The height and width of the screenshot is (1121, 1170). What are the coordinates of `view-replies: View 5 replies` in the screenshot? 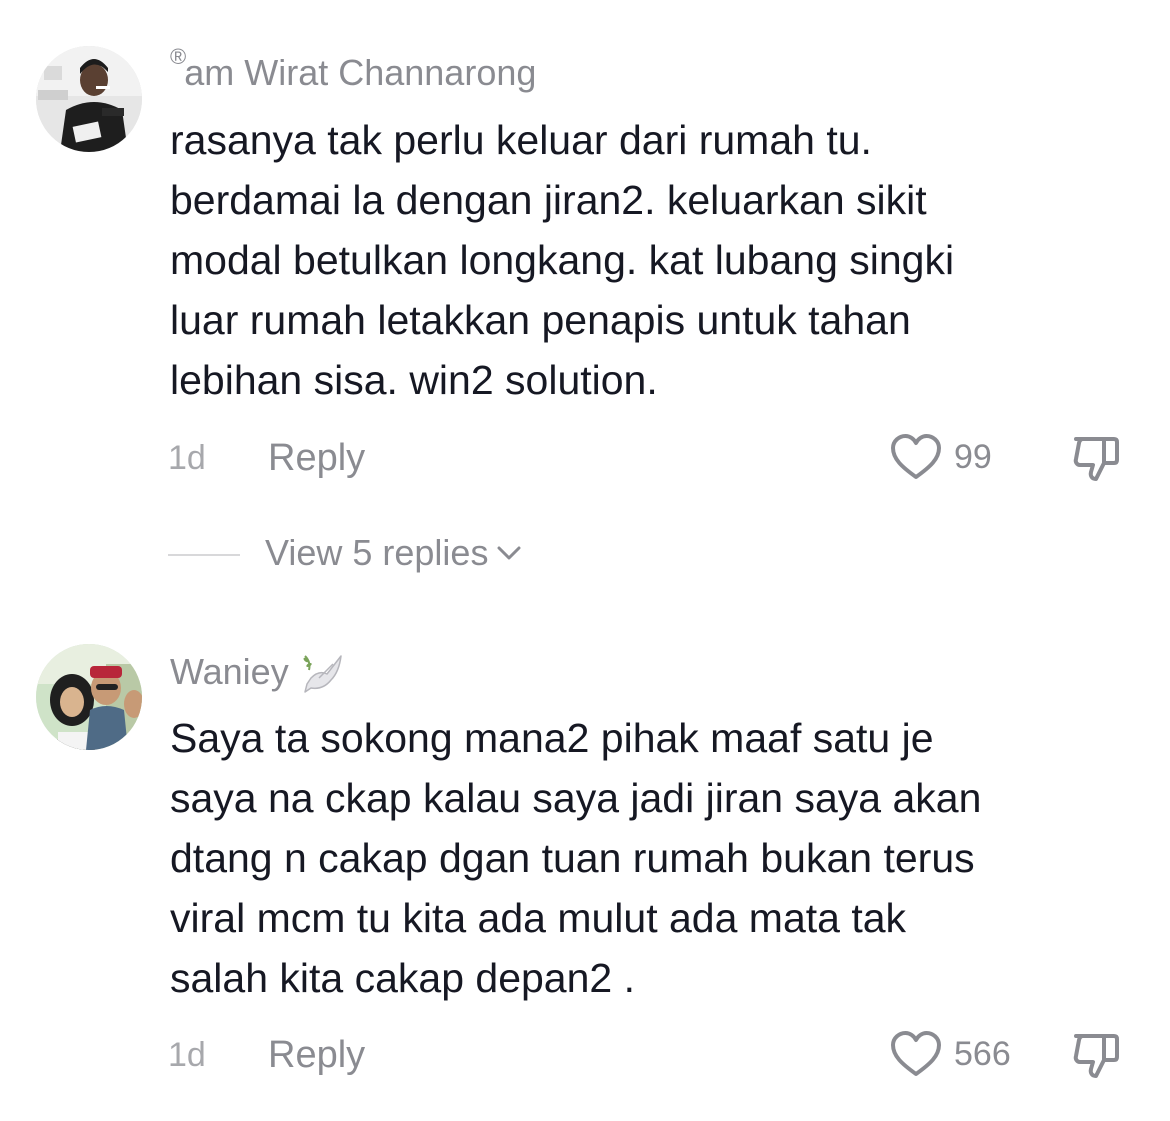 It's located at (585, 555).